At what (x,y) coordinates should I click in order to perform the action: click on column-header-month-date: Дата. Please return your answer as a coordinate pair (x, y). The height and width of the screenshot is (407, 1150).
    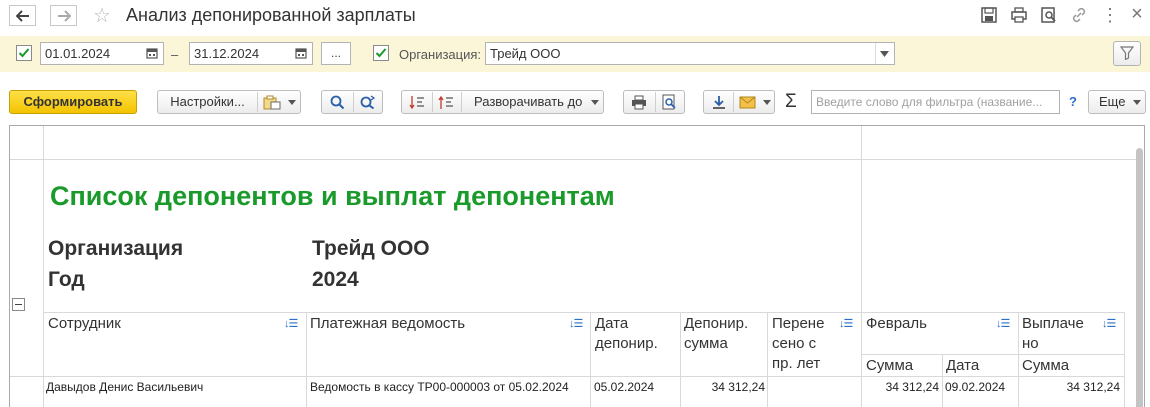
    Looking at the image, I should click on (962, 366).